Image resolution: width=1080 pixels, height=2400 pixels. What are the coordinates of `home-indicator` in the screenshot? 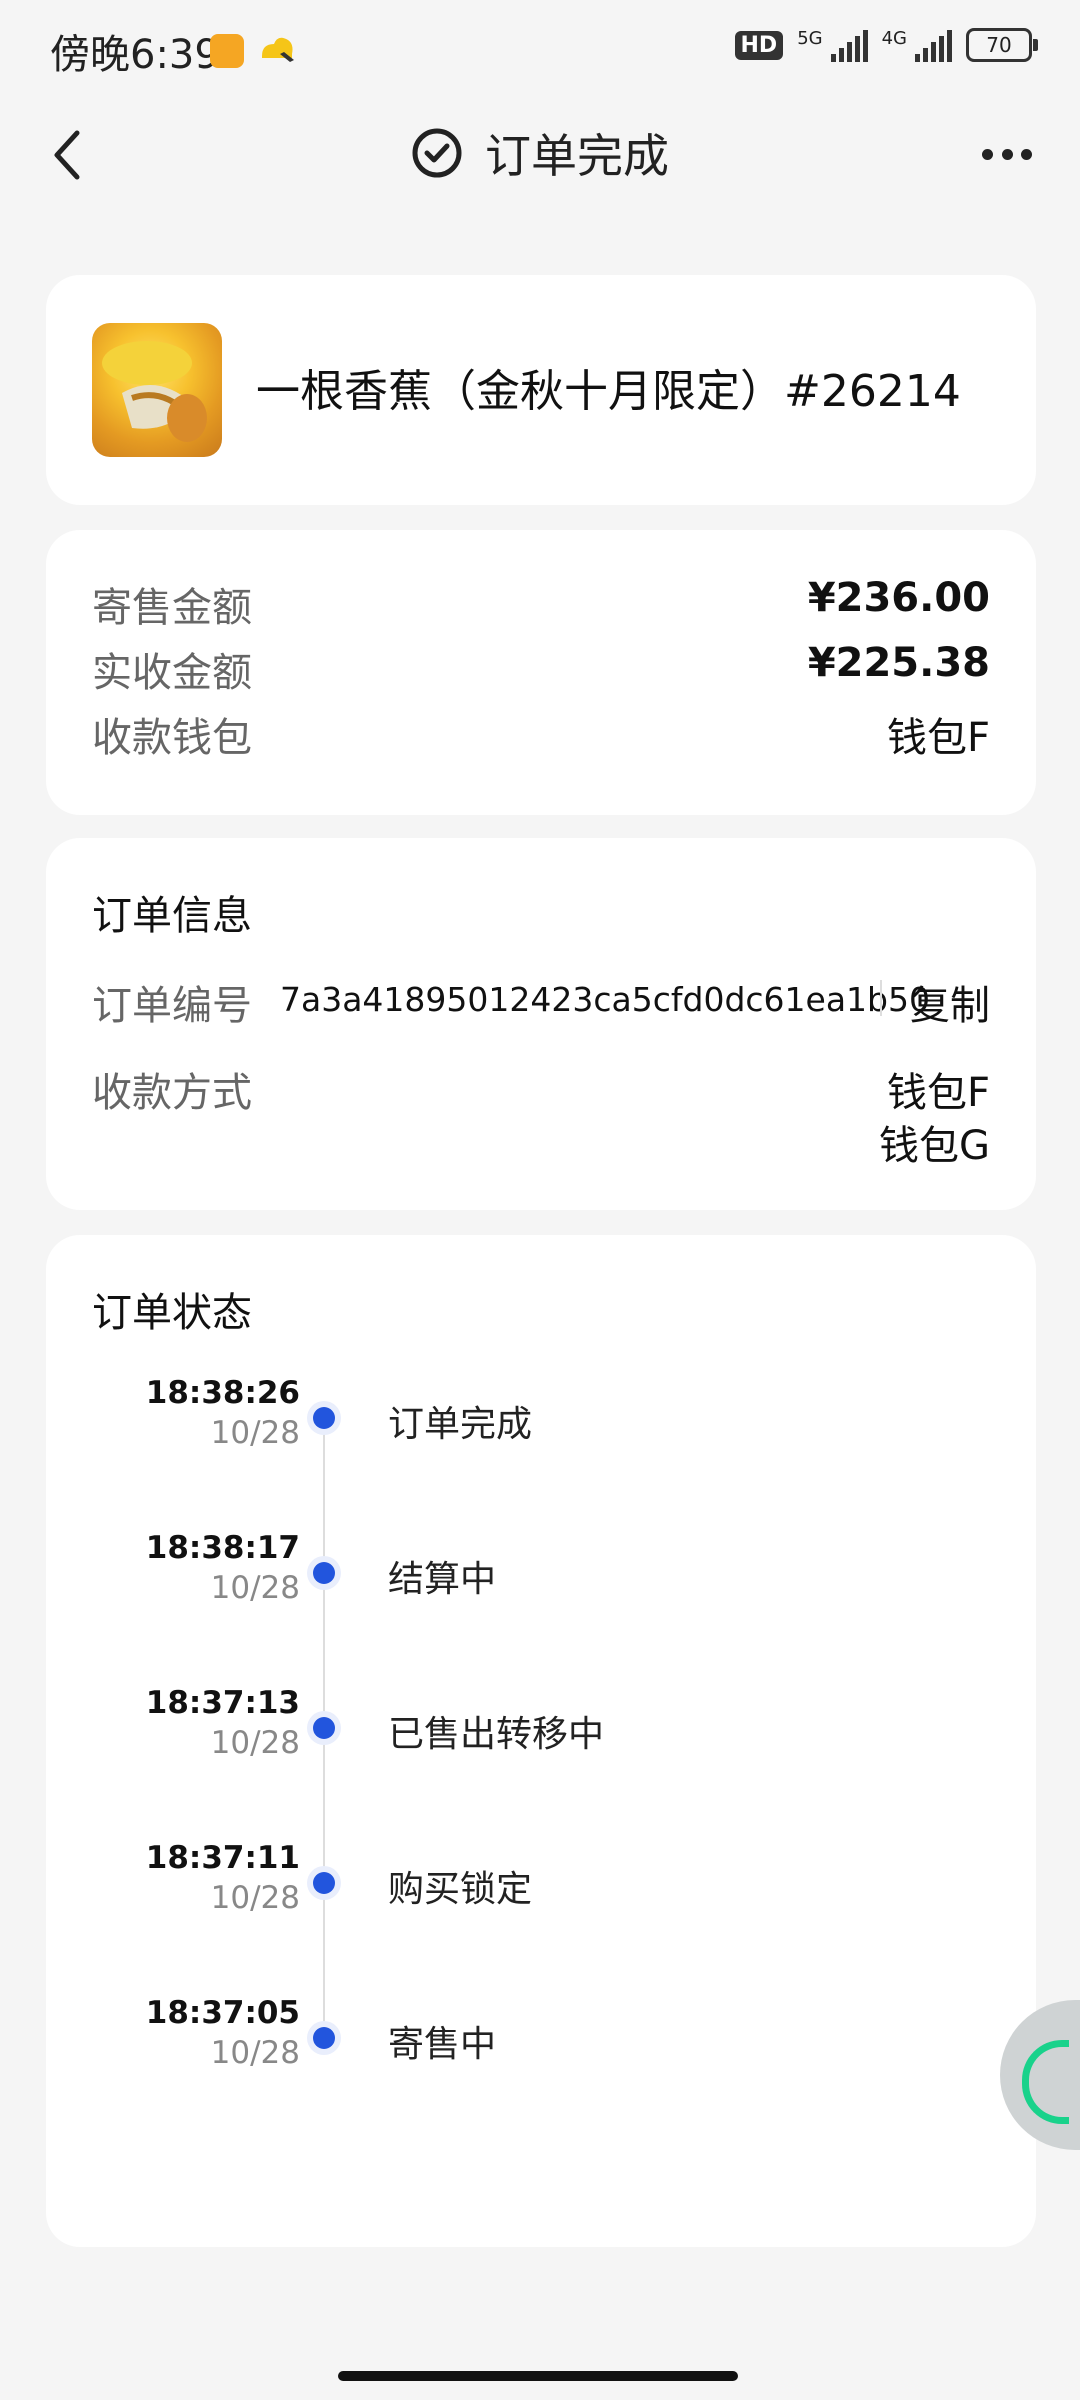 It's located at (538, 2376).